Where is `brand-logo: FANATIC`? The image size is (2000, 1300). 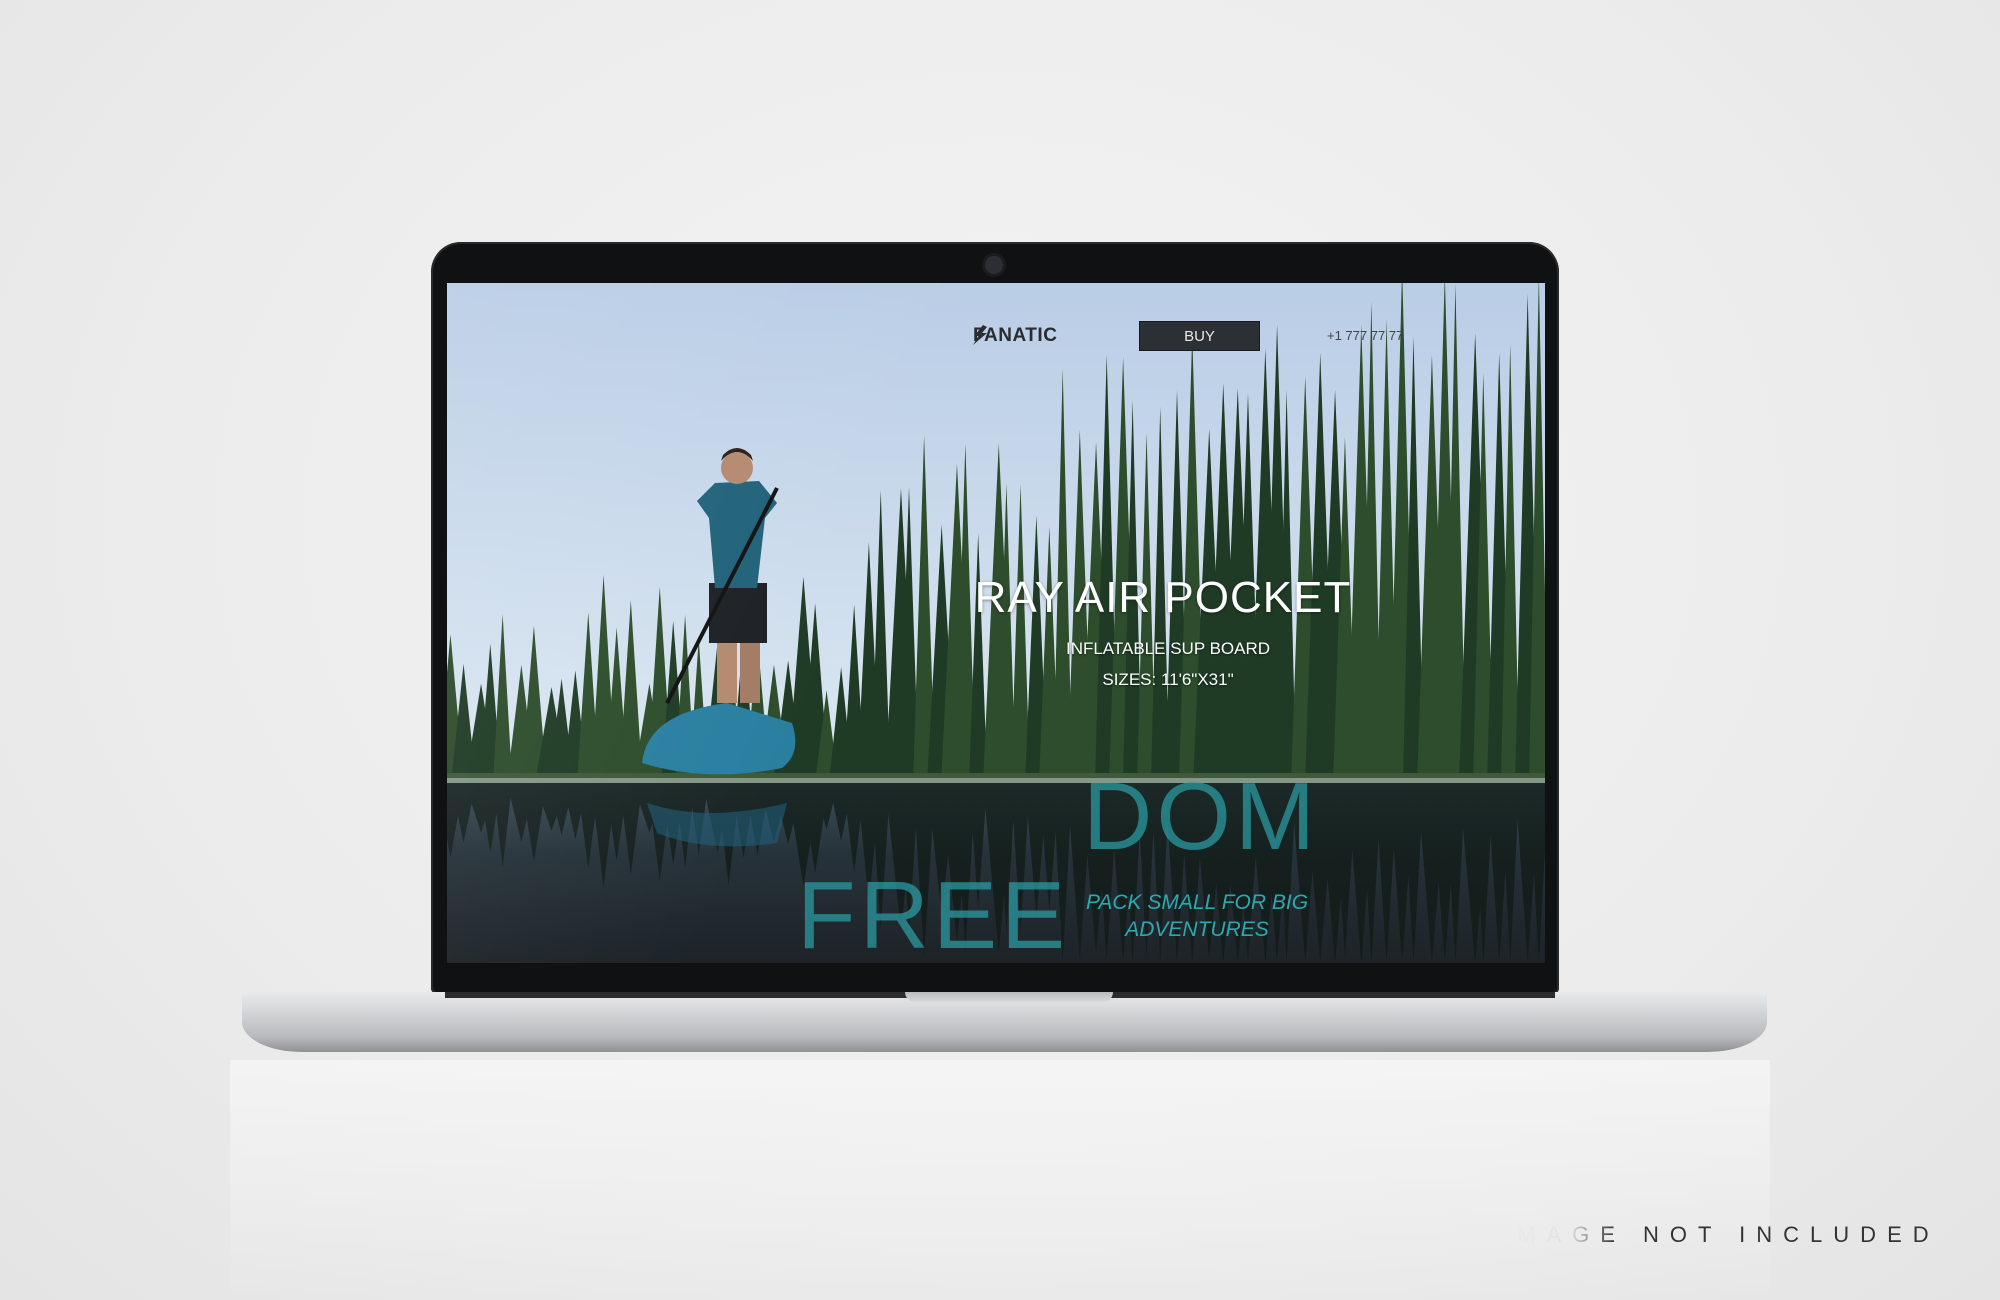 brand-logo: FANATIC is located at coordinates (1015, 336).